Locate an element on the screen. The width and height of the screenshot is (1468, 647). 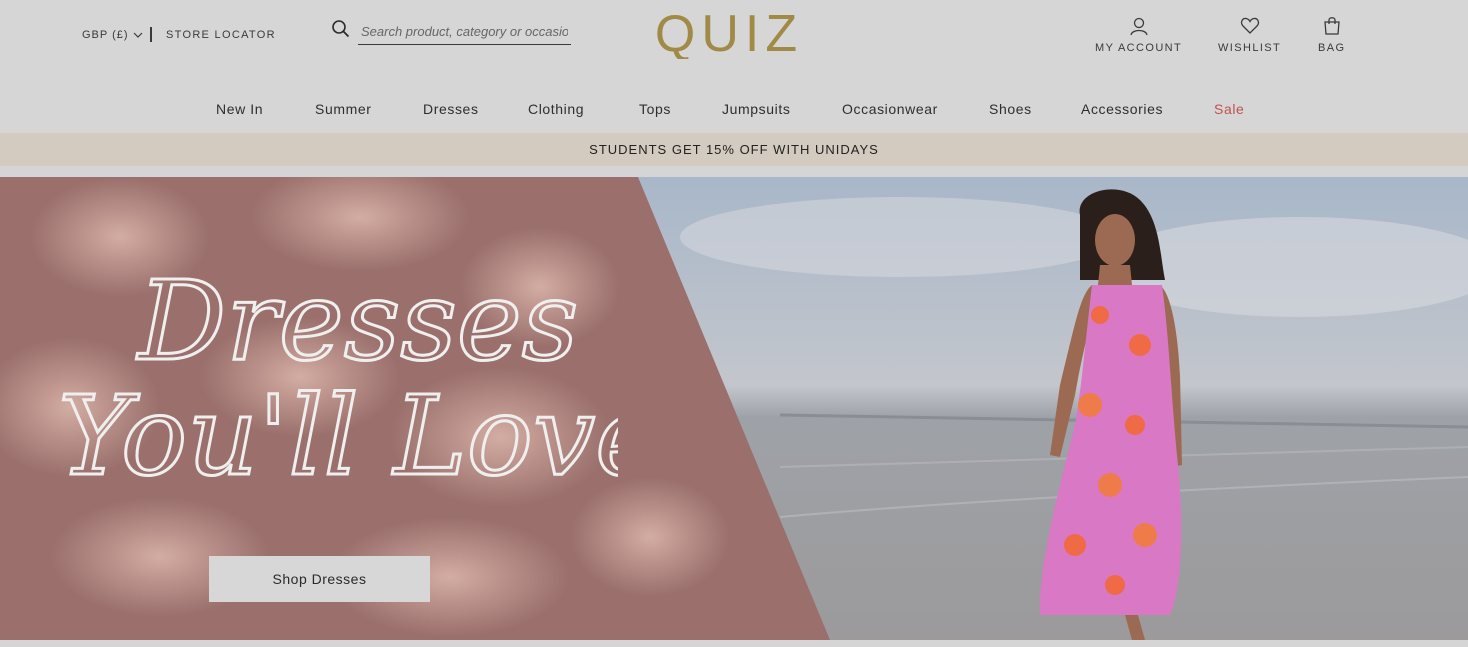
store-locator-link: STORE LOCATOR is located at coordinates (221, 35).